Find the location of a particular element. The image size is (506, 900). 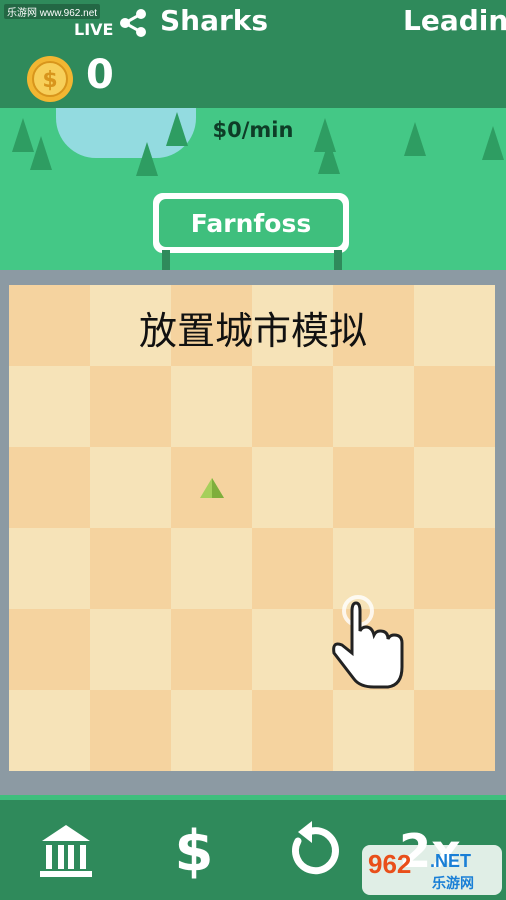

team-name: Sharks is located at coordinates (214, 20).